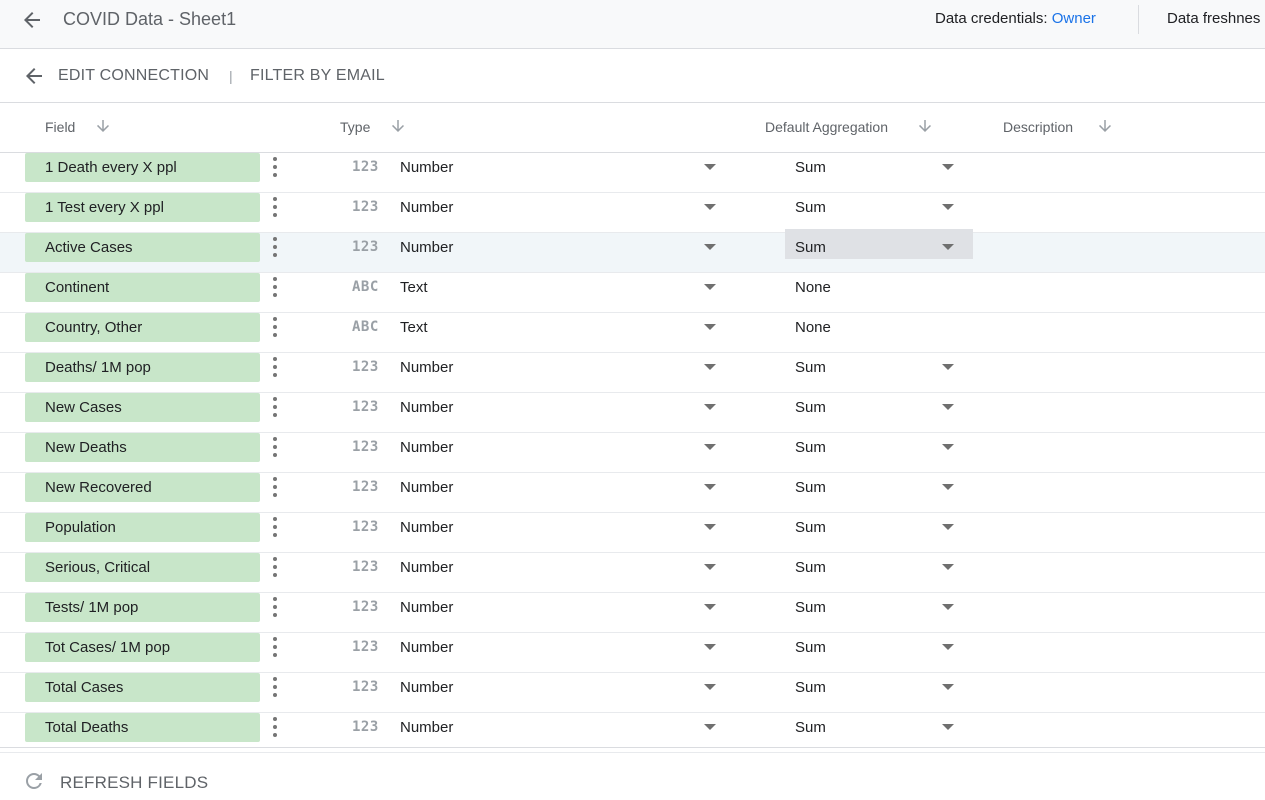 This screenshot has width=1265, height=800. What do you see at coordinates (134, 783) in the screenshot?
I see `refresh-fields-button: REFRESH FIELDS` at bounding box center [134, 783].